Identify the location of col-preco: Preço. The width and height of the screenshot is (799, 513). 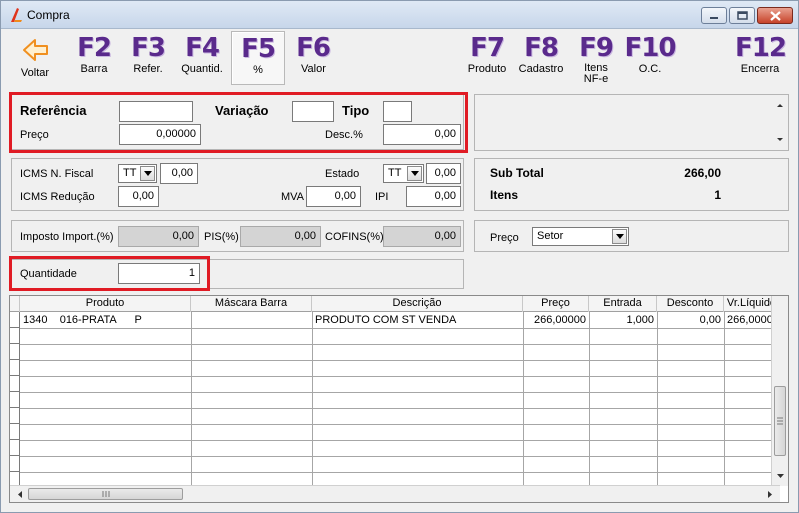
(556, 304).